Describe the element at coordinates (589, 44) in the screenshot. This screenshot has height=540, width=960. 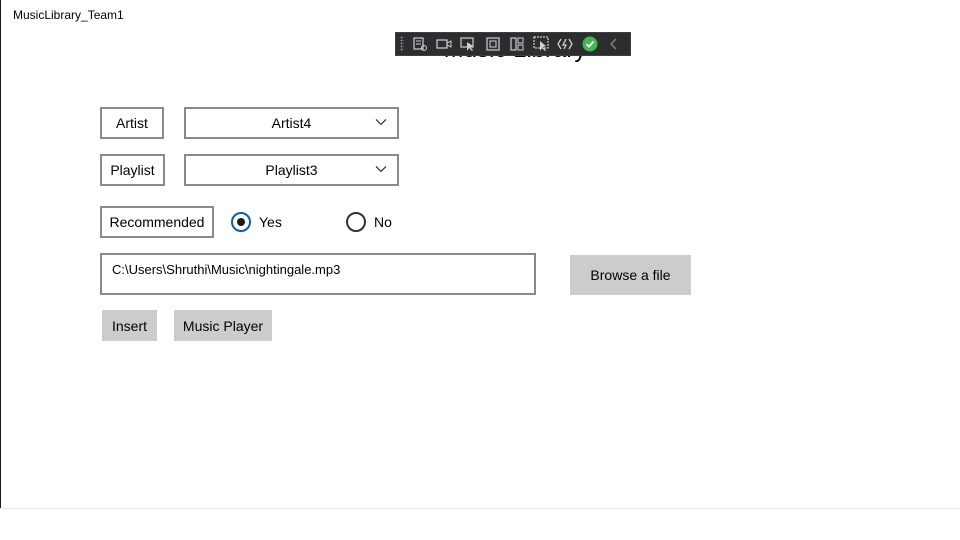
I see `status-ok-icon` at that location.